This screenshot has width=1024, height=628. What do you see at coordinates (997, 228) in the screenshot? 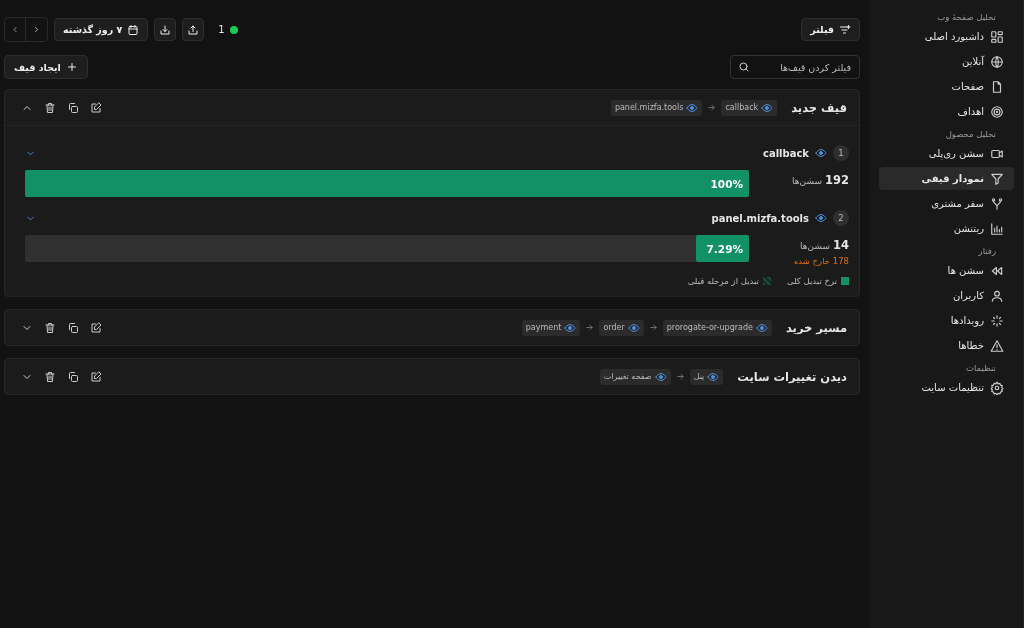
I see `bar-chart-icon` at bounding box center [997, 228].